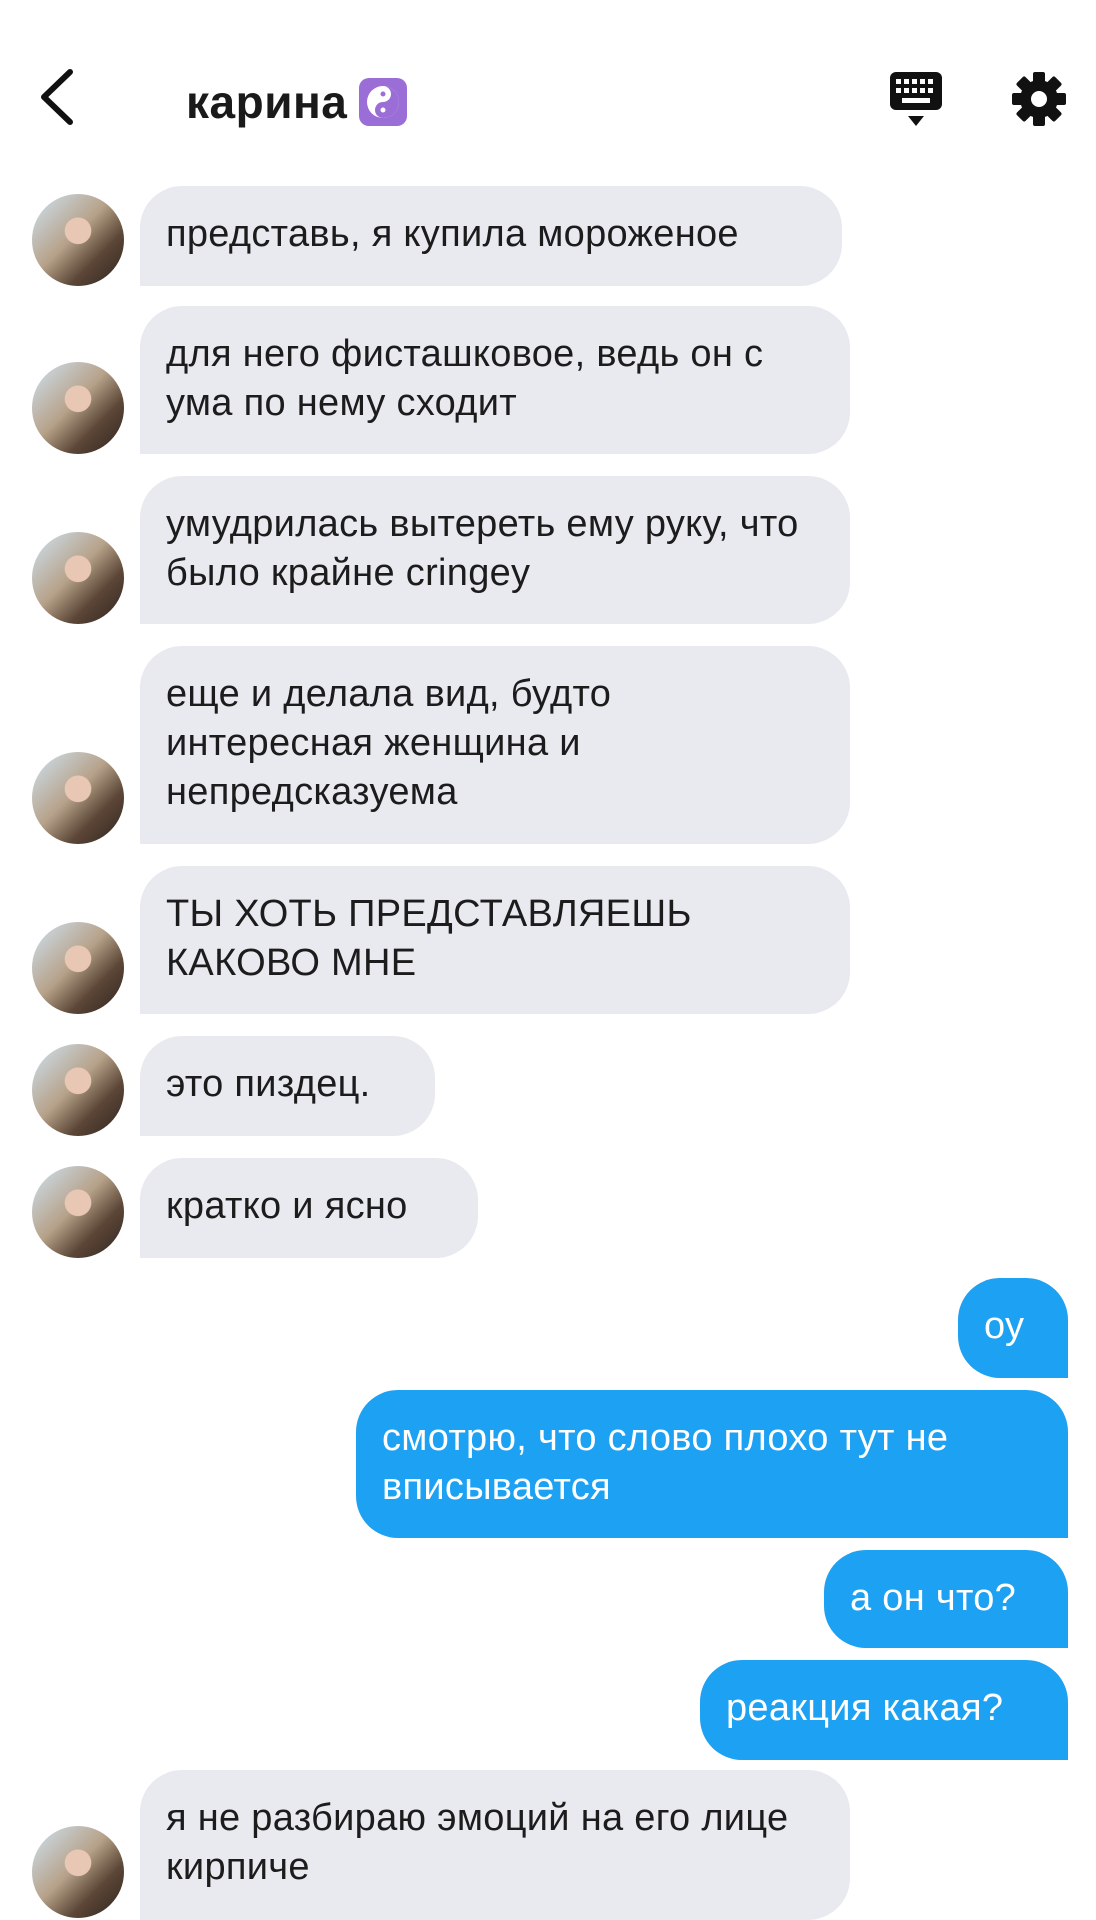 The height and width of the screenshot is (1920, 1096). Describe the element at coordinates (309, 1208) in the screenshot. I see `message-bubble-incoming: кратко и ясно` at that location.